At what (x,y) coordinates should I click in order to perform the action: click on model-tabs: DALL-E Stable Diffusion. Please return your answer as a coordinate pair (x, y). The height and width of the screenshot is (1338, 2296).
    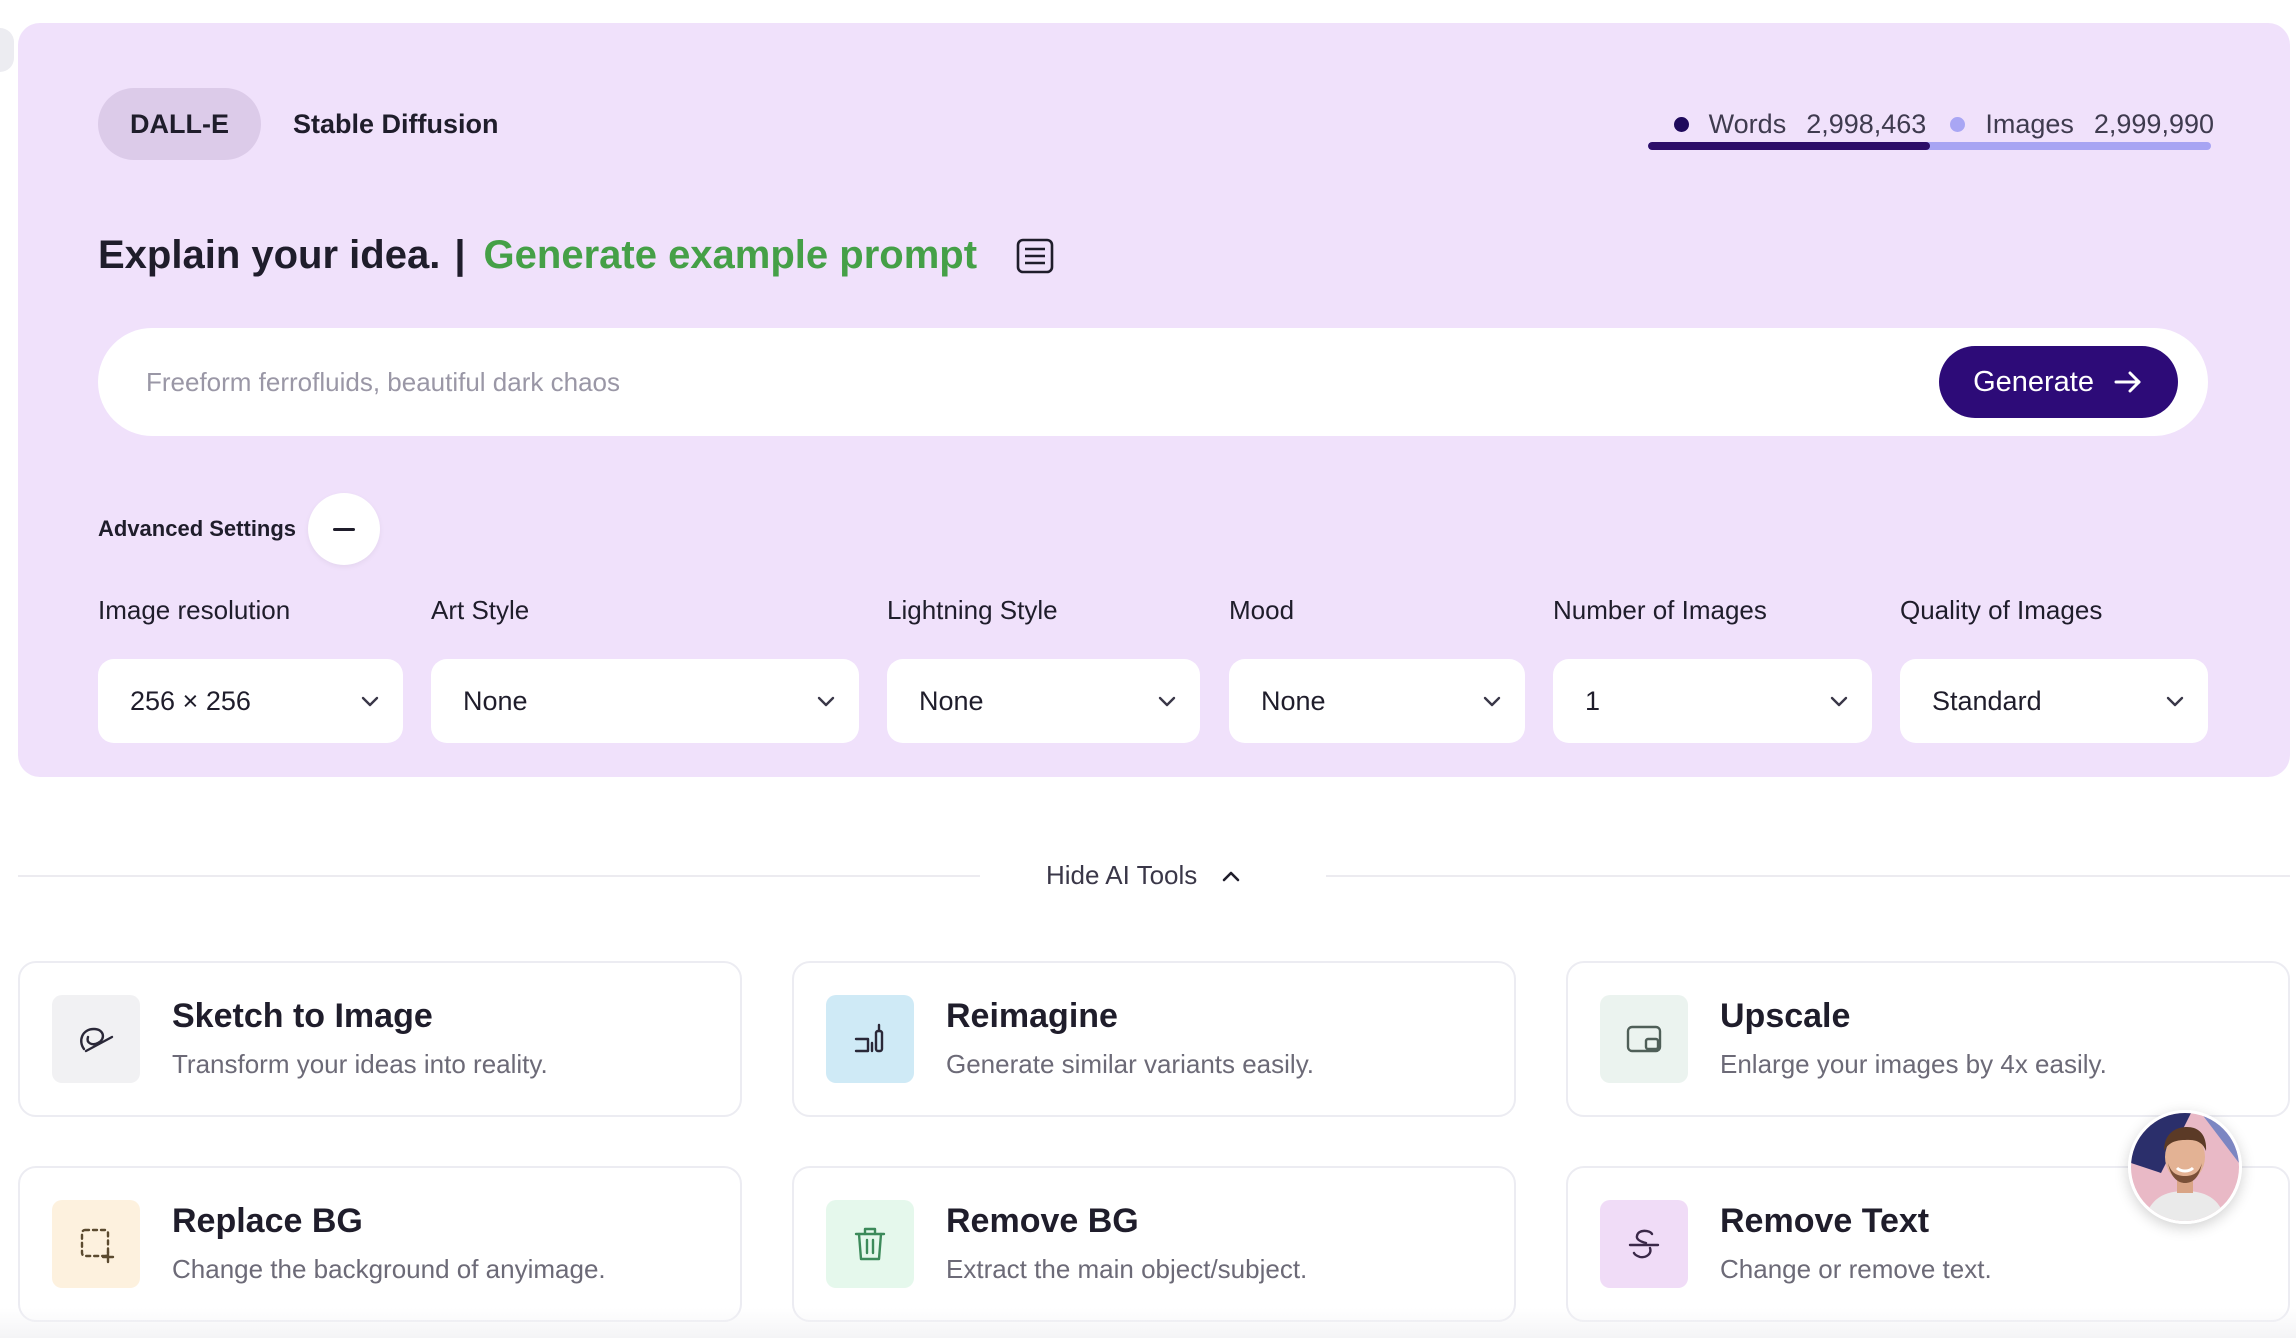
    Looking at the image, I should click on (314, 124).